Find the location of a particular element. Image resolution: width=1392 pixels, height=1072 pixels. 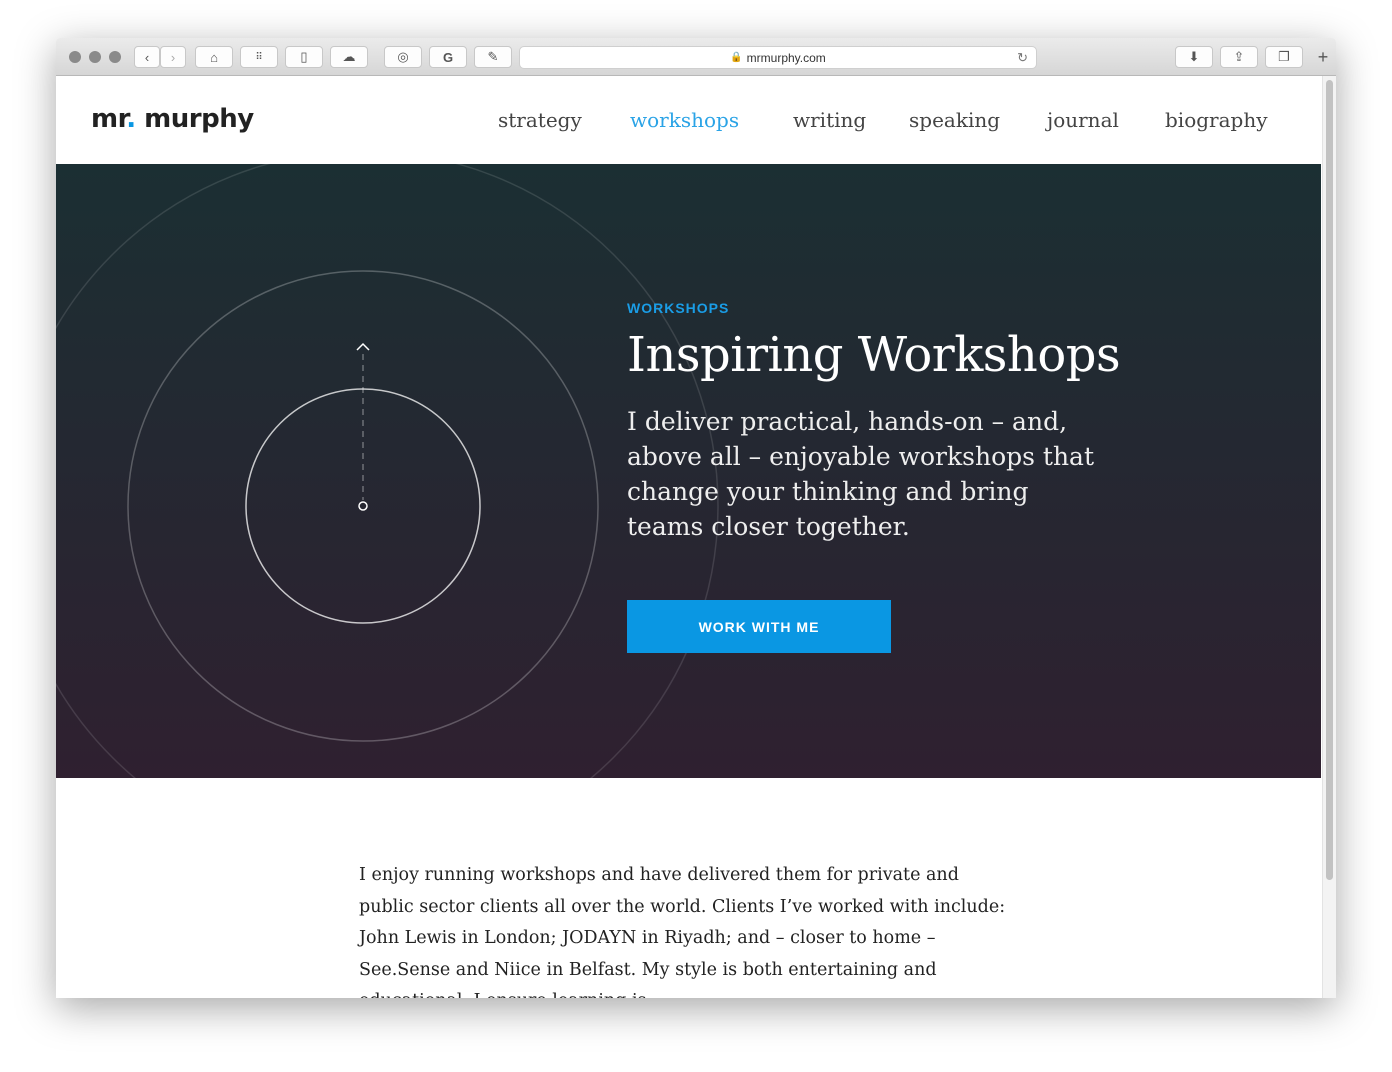

middle-circle is located at coordinates (363, 506).